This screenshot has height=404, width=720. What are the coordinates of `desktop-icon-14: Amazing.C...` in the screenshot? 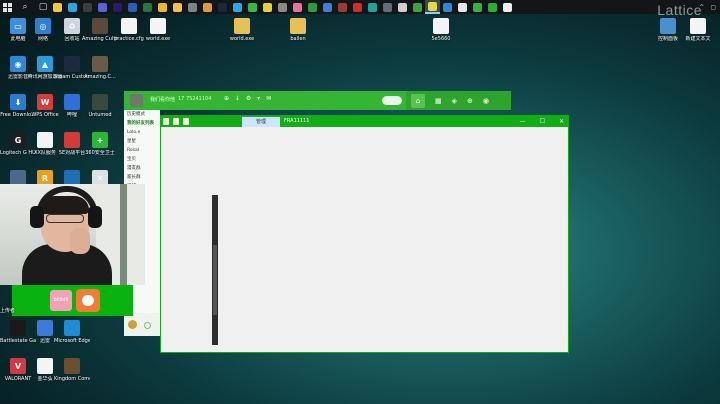 It's located at (100, 68).